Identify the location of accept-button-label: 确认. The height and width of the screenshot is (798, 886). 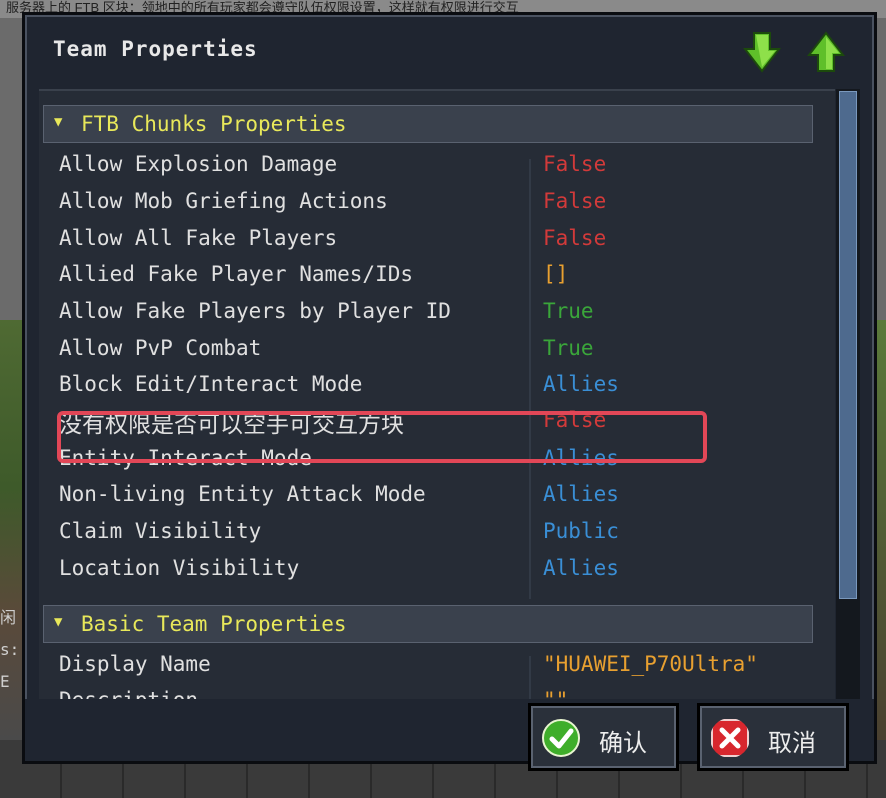
(623, 743).